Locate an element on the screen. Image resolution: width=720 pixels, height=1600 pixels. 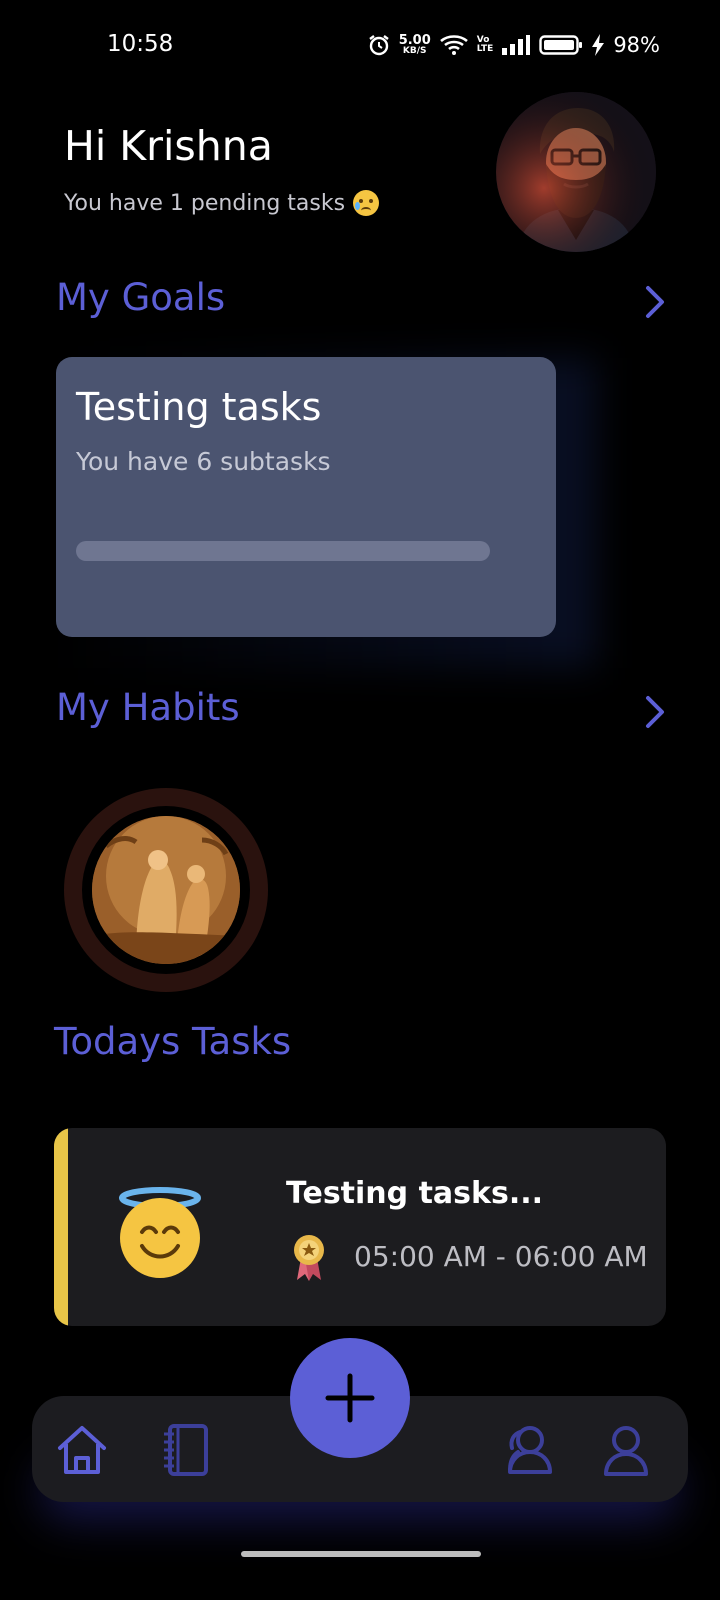
goals-chevron-right-icon is located at coordinates (655, 302).